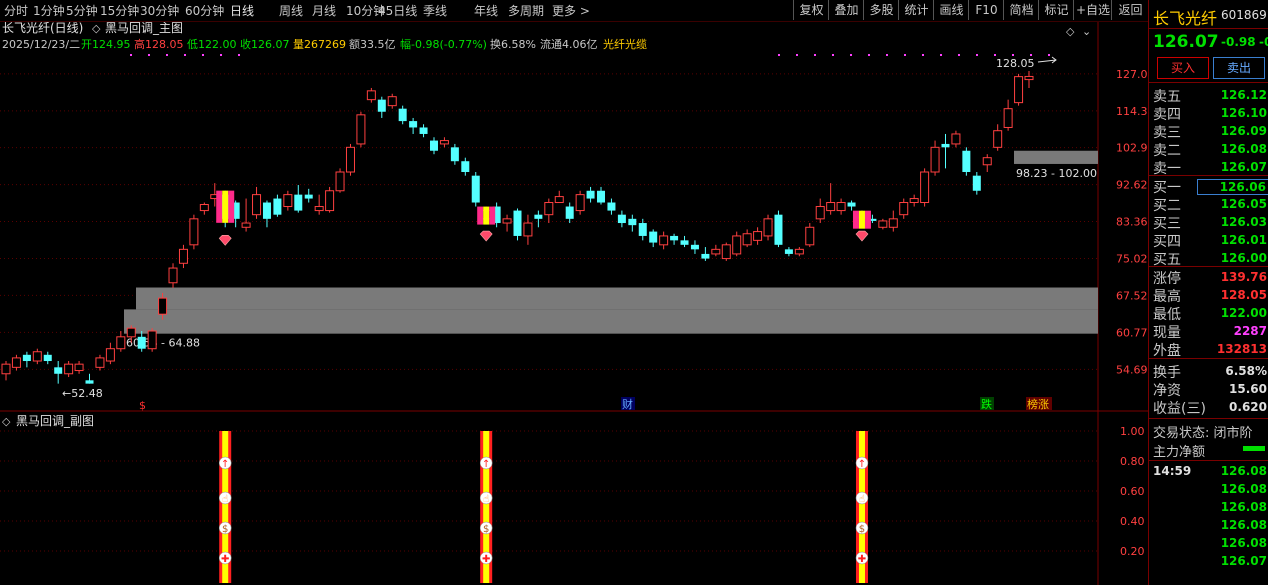  I want to click on support-zone-label: 98.23 - 102.00, so click(1056, 173).